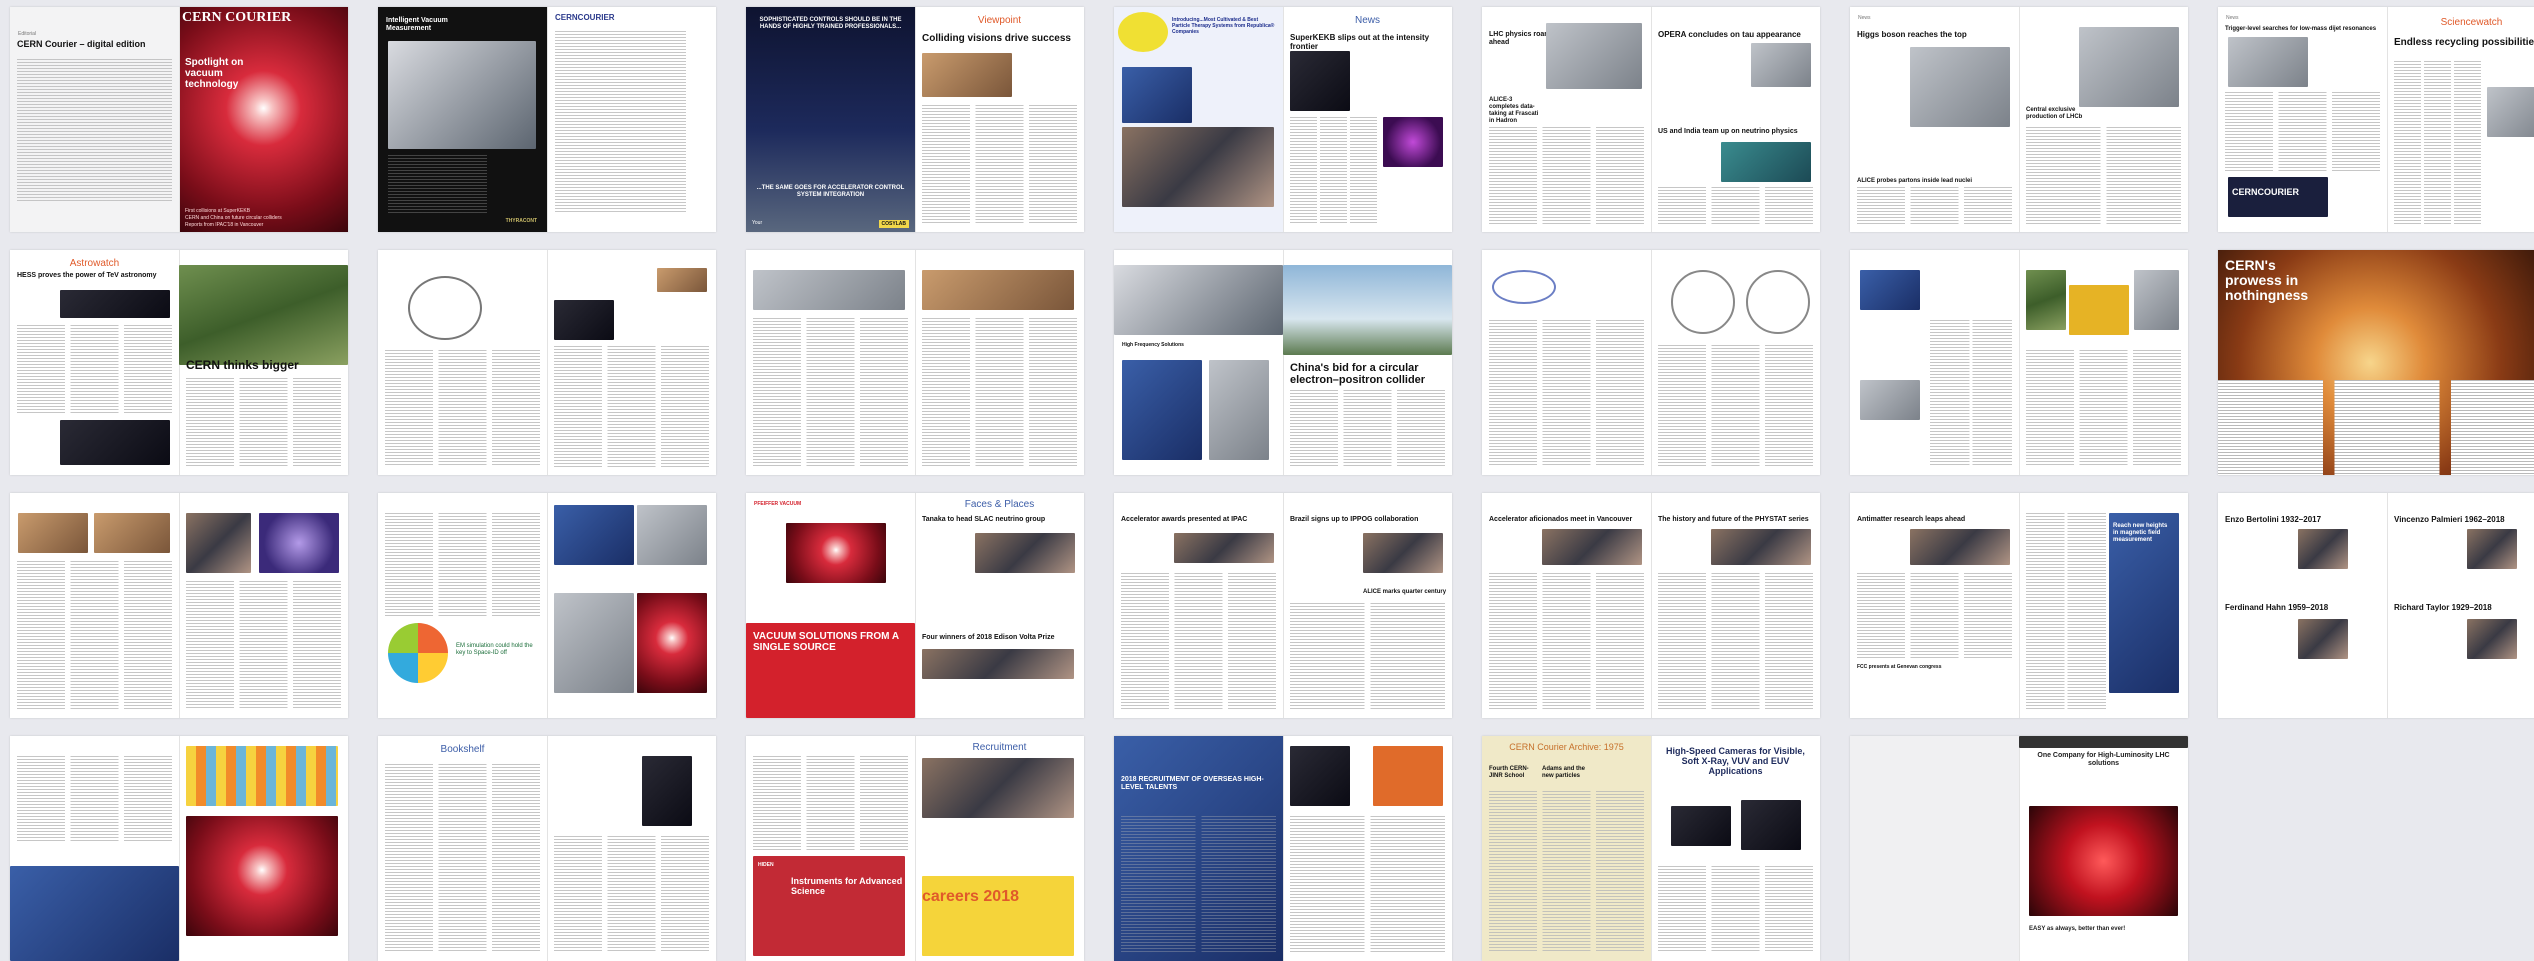 The height and width of the screenshot is (961, 2534). Describe the element at coordinates (1198, 605) in the screenshot. I see `page-thumbnail: Accelerator awards presented at IPAC` at that location.